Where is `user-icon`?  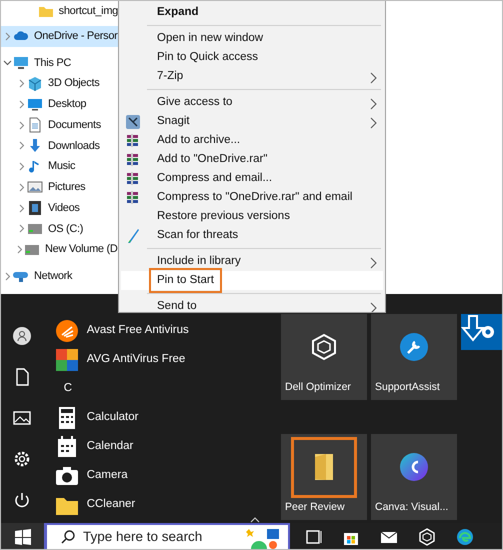 user-icon is located at coordinates (21, 336).